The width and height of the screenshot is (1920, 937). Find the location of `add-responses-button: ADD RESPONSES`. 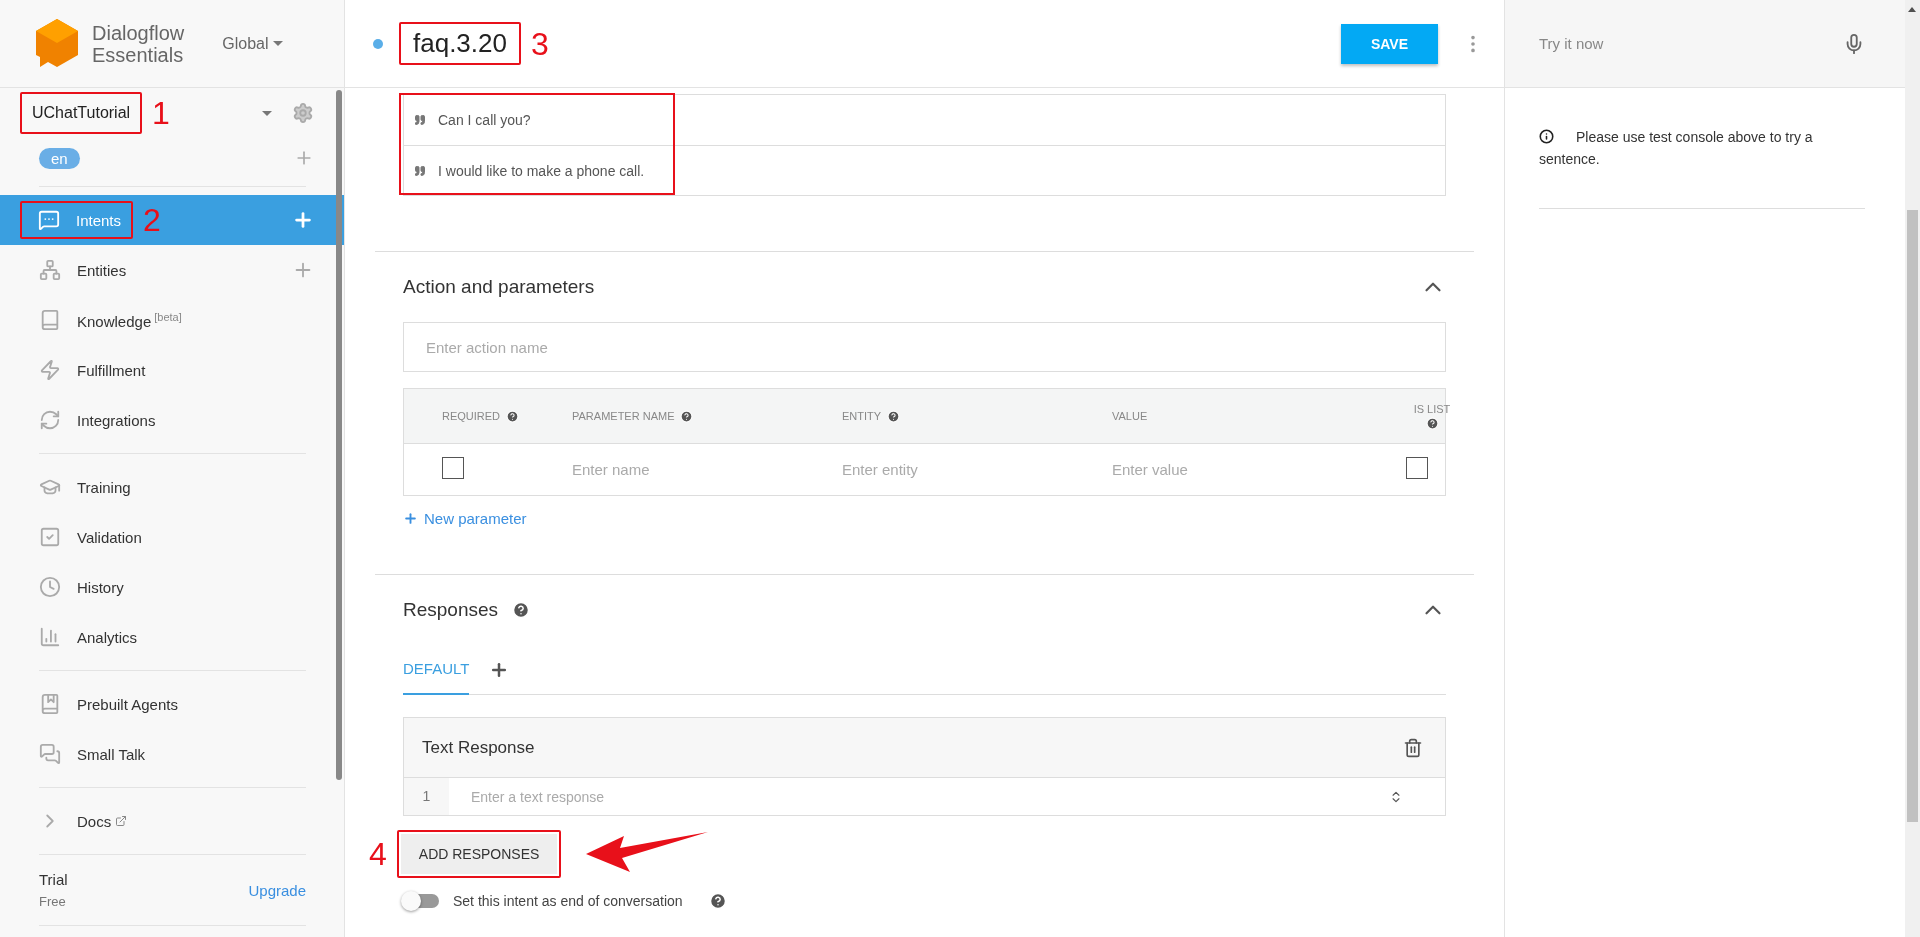

add-responses-button: ADD RESPONSES is located at coordinates (479, 854).